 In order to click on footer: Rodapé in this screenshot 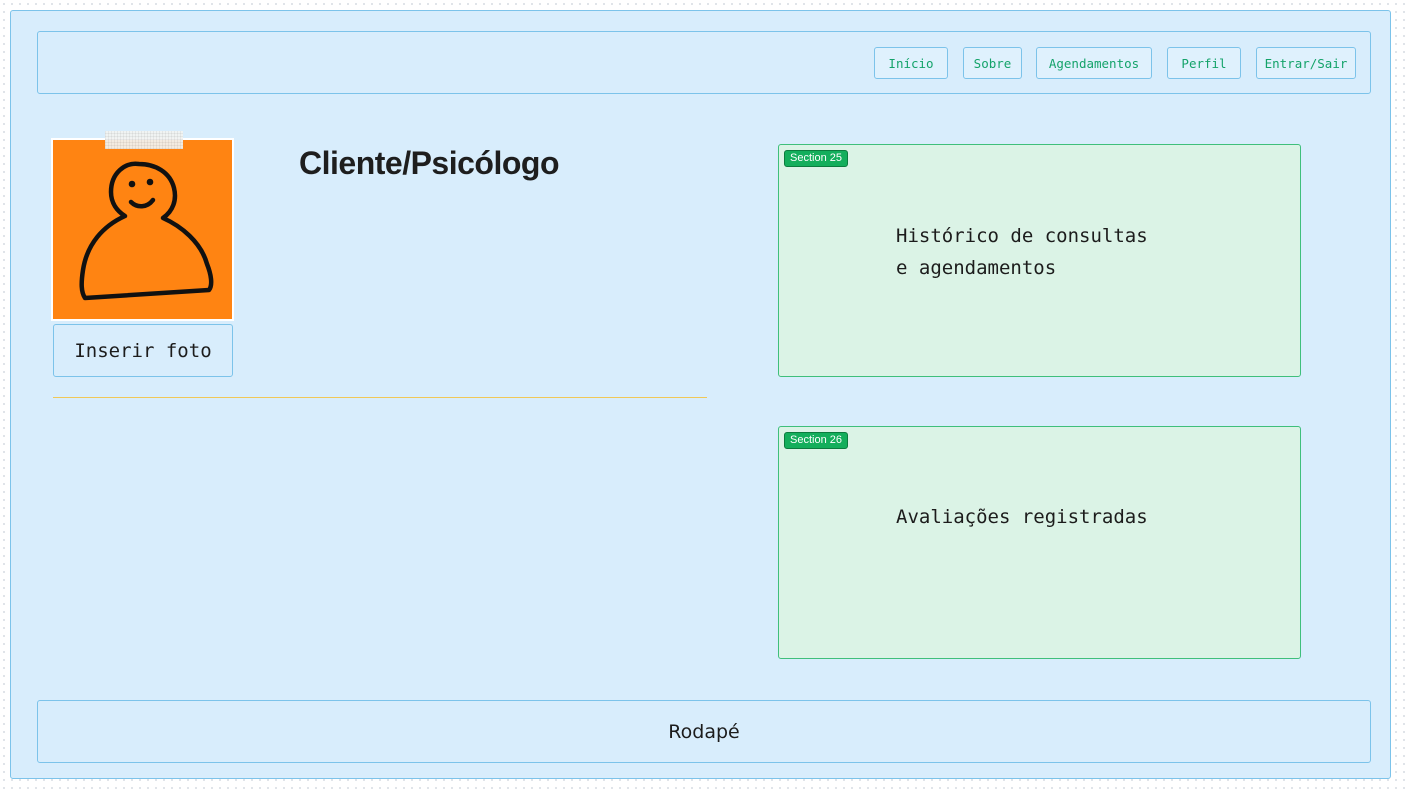, I will do `click(704, 731)`.